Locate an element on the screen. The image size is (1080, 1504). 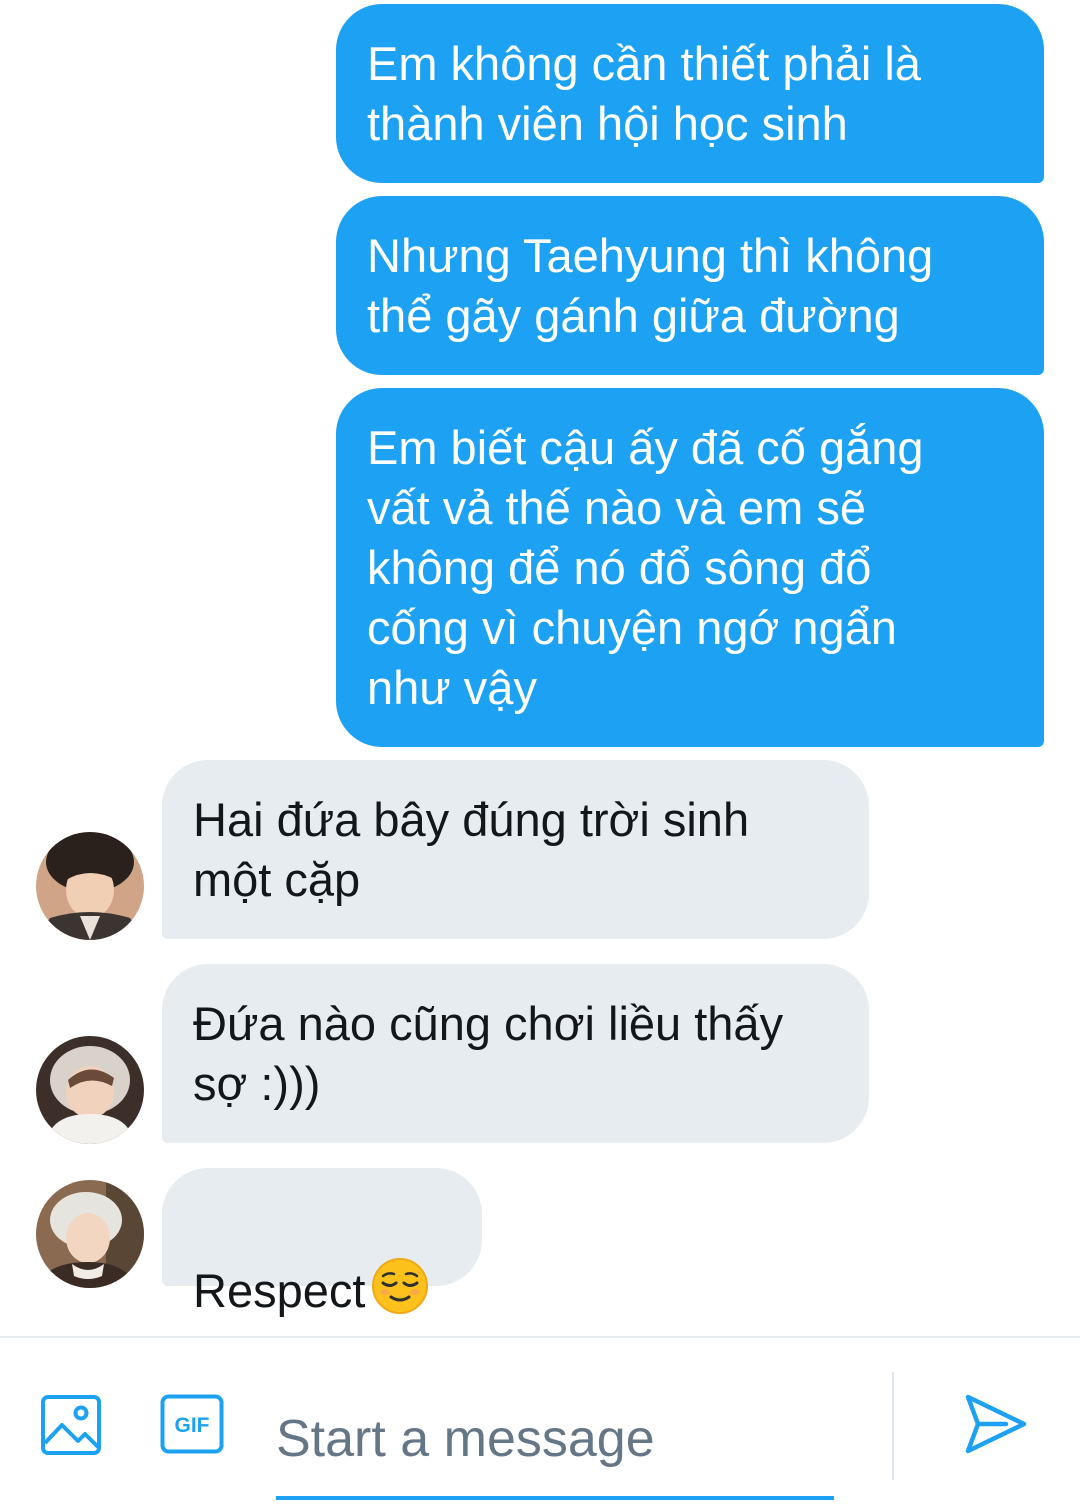
message-text: Respect is located at coordinates (279, 1290).